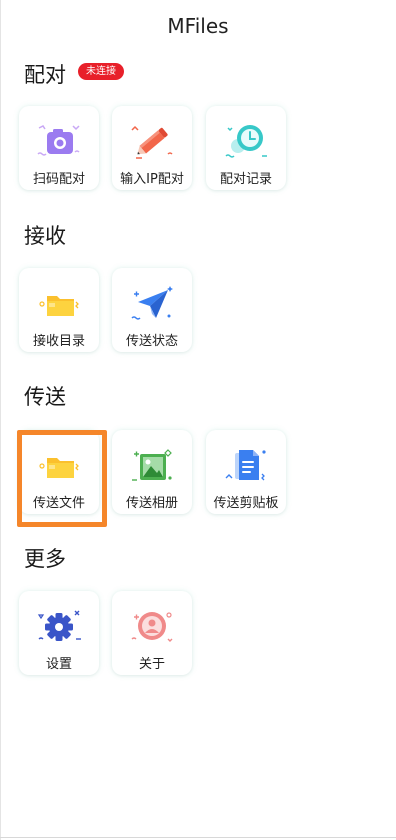  I want to click on app-title: MFiles, so click(198, 26).